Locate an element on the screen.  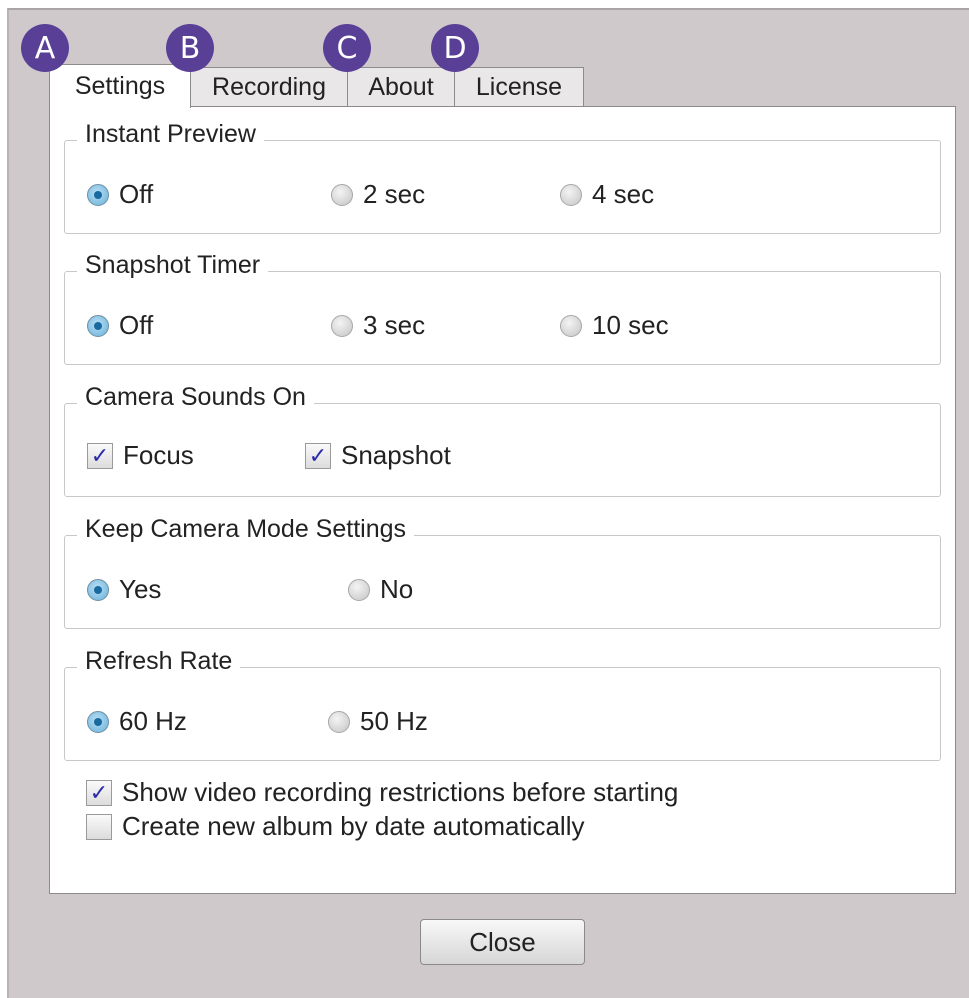
keep-camera-mode-title: Keep Camera Mode Settings is located at coordinates (246, 529).